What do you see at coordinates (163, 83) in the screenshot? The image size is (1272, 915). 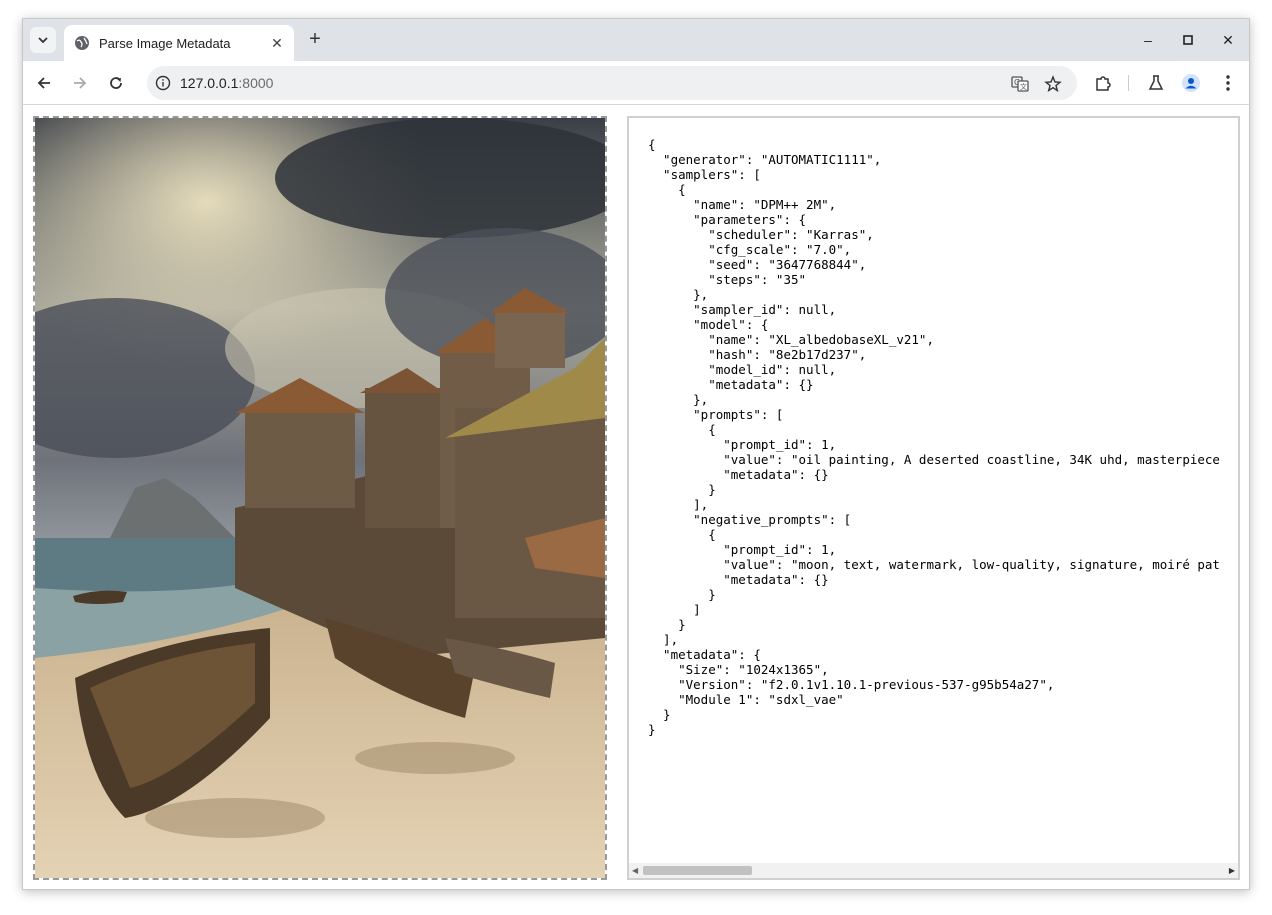 I see `info-icon` at bounding box center [163, 83].